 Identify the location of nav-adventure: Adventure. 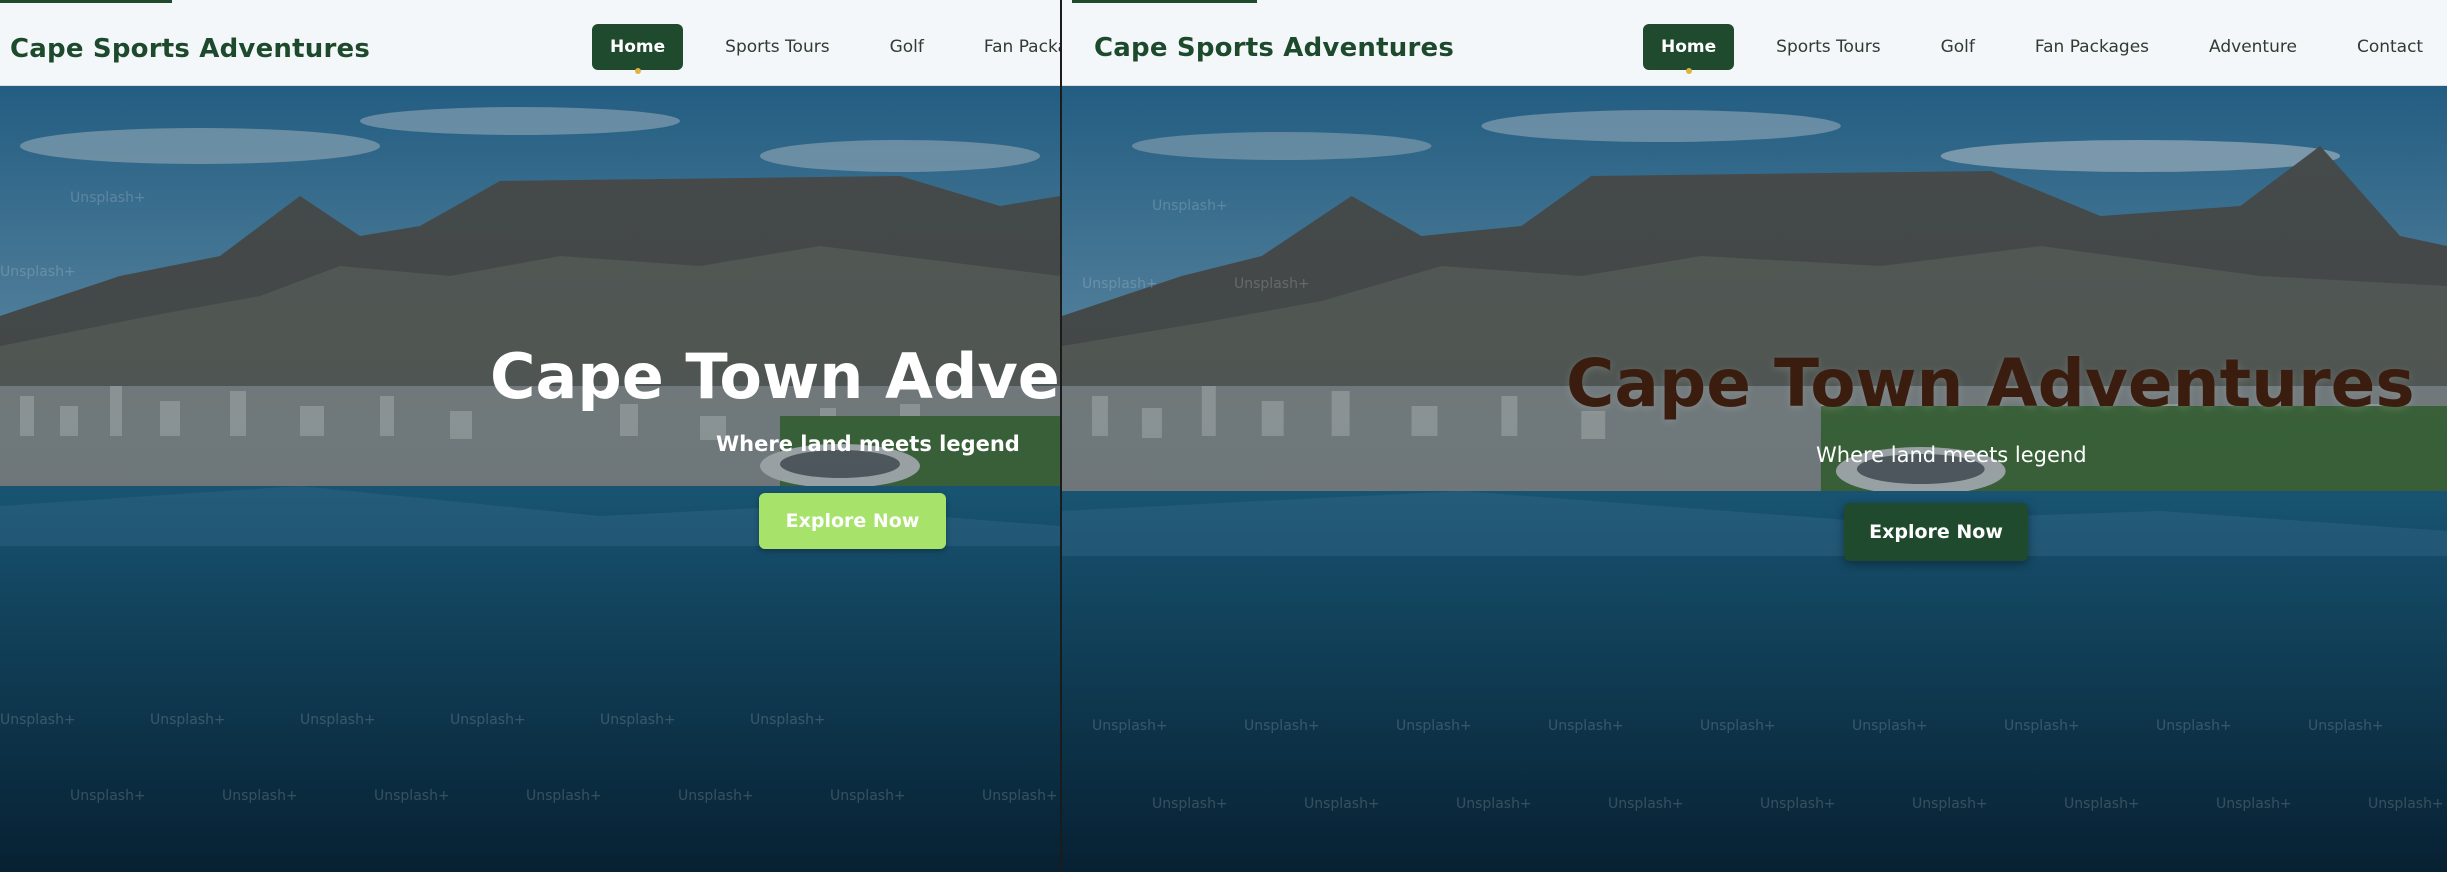
(2253, 47).